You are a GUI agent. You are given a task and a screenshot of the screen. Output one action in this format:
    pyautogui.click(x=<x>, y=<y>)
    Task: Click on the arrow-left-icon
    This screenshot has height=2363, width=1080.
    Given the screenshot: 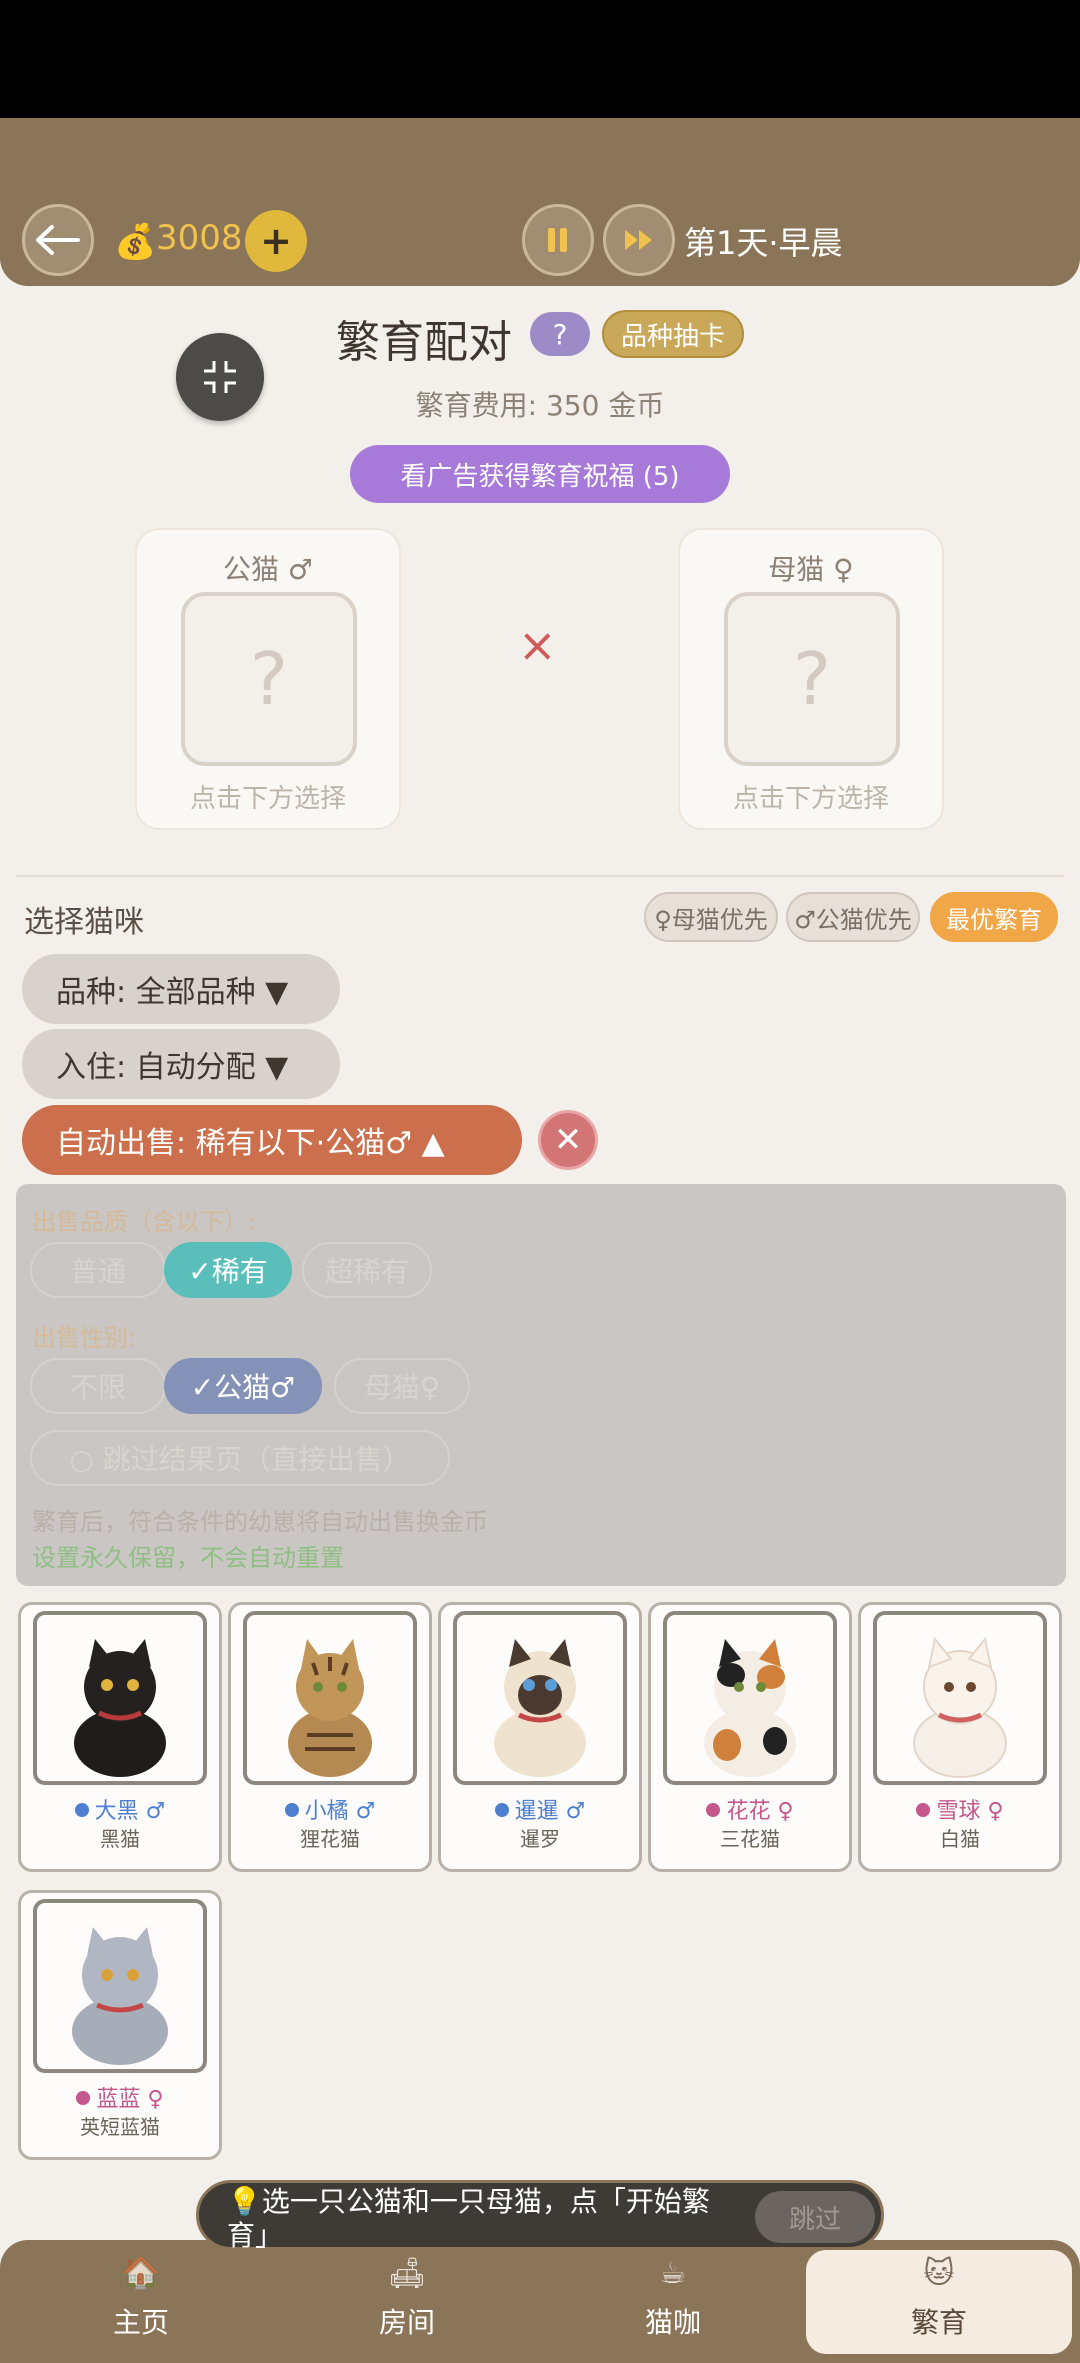 What is the action you would take?
    pyautogui.click(x=58, y=240)
    